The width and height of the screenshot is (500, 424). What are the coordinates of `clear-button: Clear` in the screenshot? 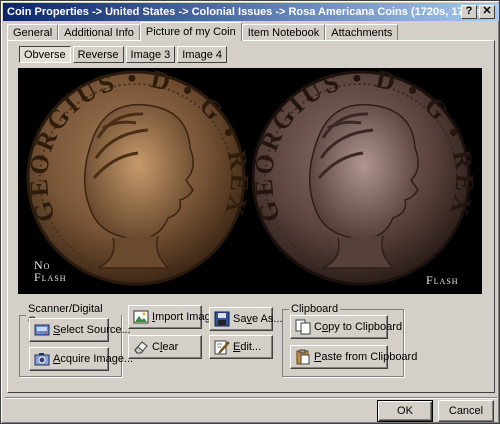 It's located at (165, 347).